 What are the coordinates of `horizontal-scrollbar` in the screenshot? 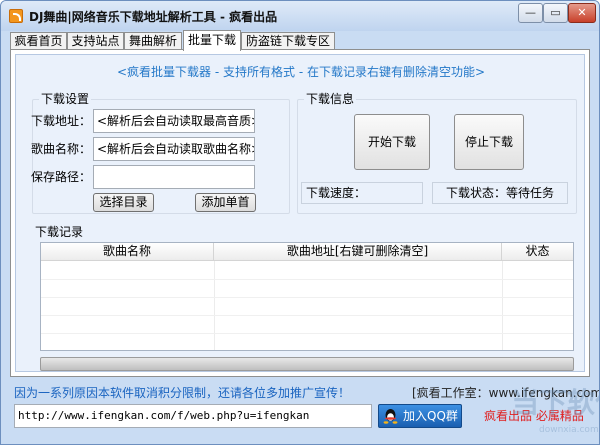 It's located at (307, 364).